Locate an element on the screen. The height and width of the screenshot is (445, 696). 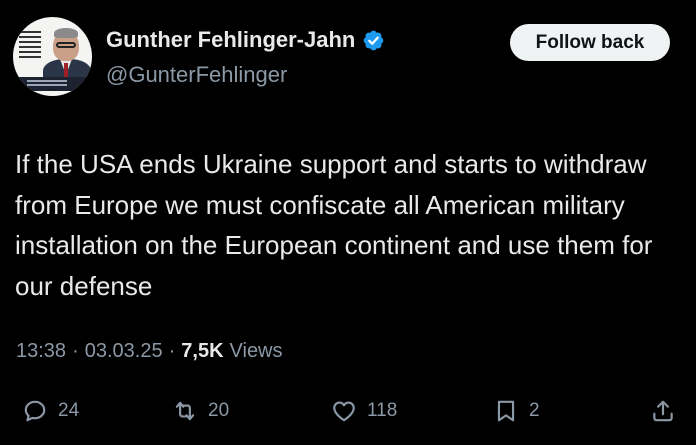
reply-icon is located at coordinates (35, 411).